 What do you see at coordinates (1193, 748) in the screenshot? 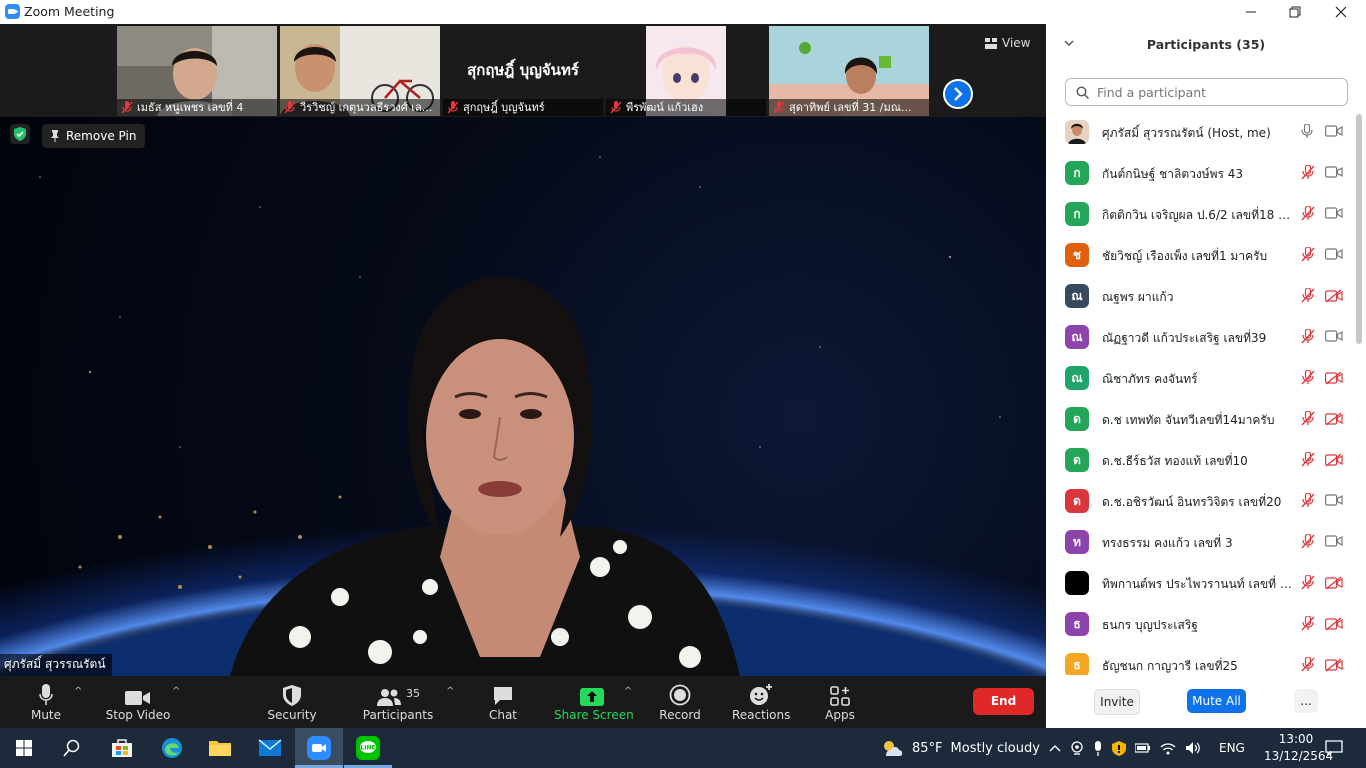
I see `volume-icon` at bounding box center [1193, 748].